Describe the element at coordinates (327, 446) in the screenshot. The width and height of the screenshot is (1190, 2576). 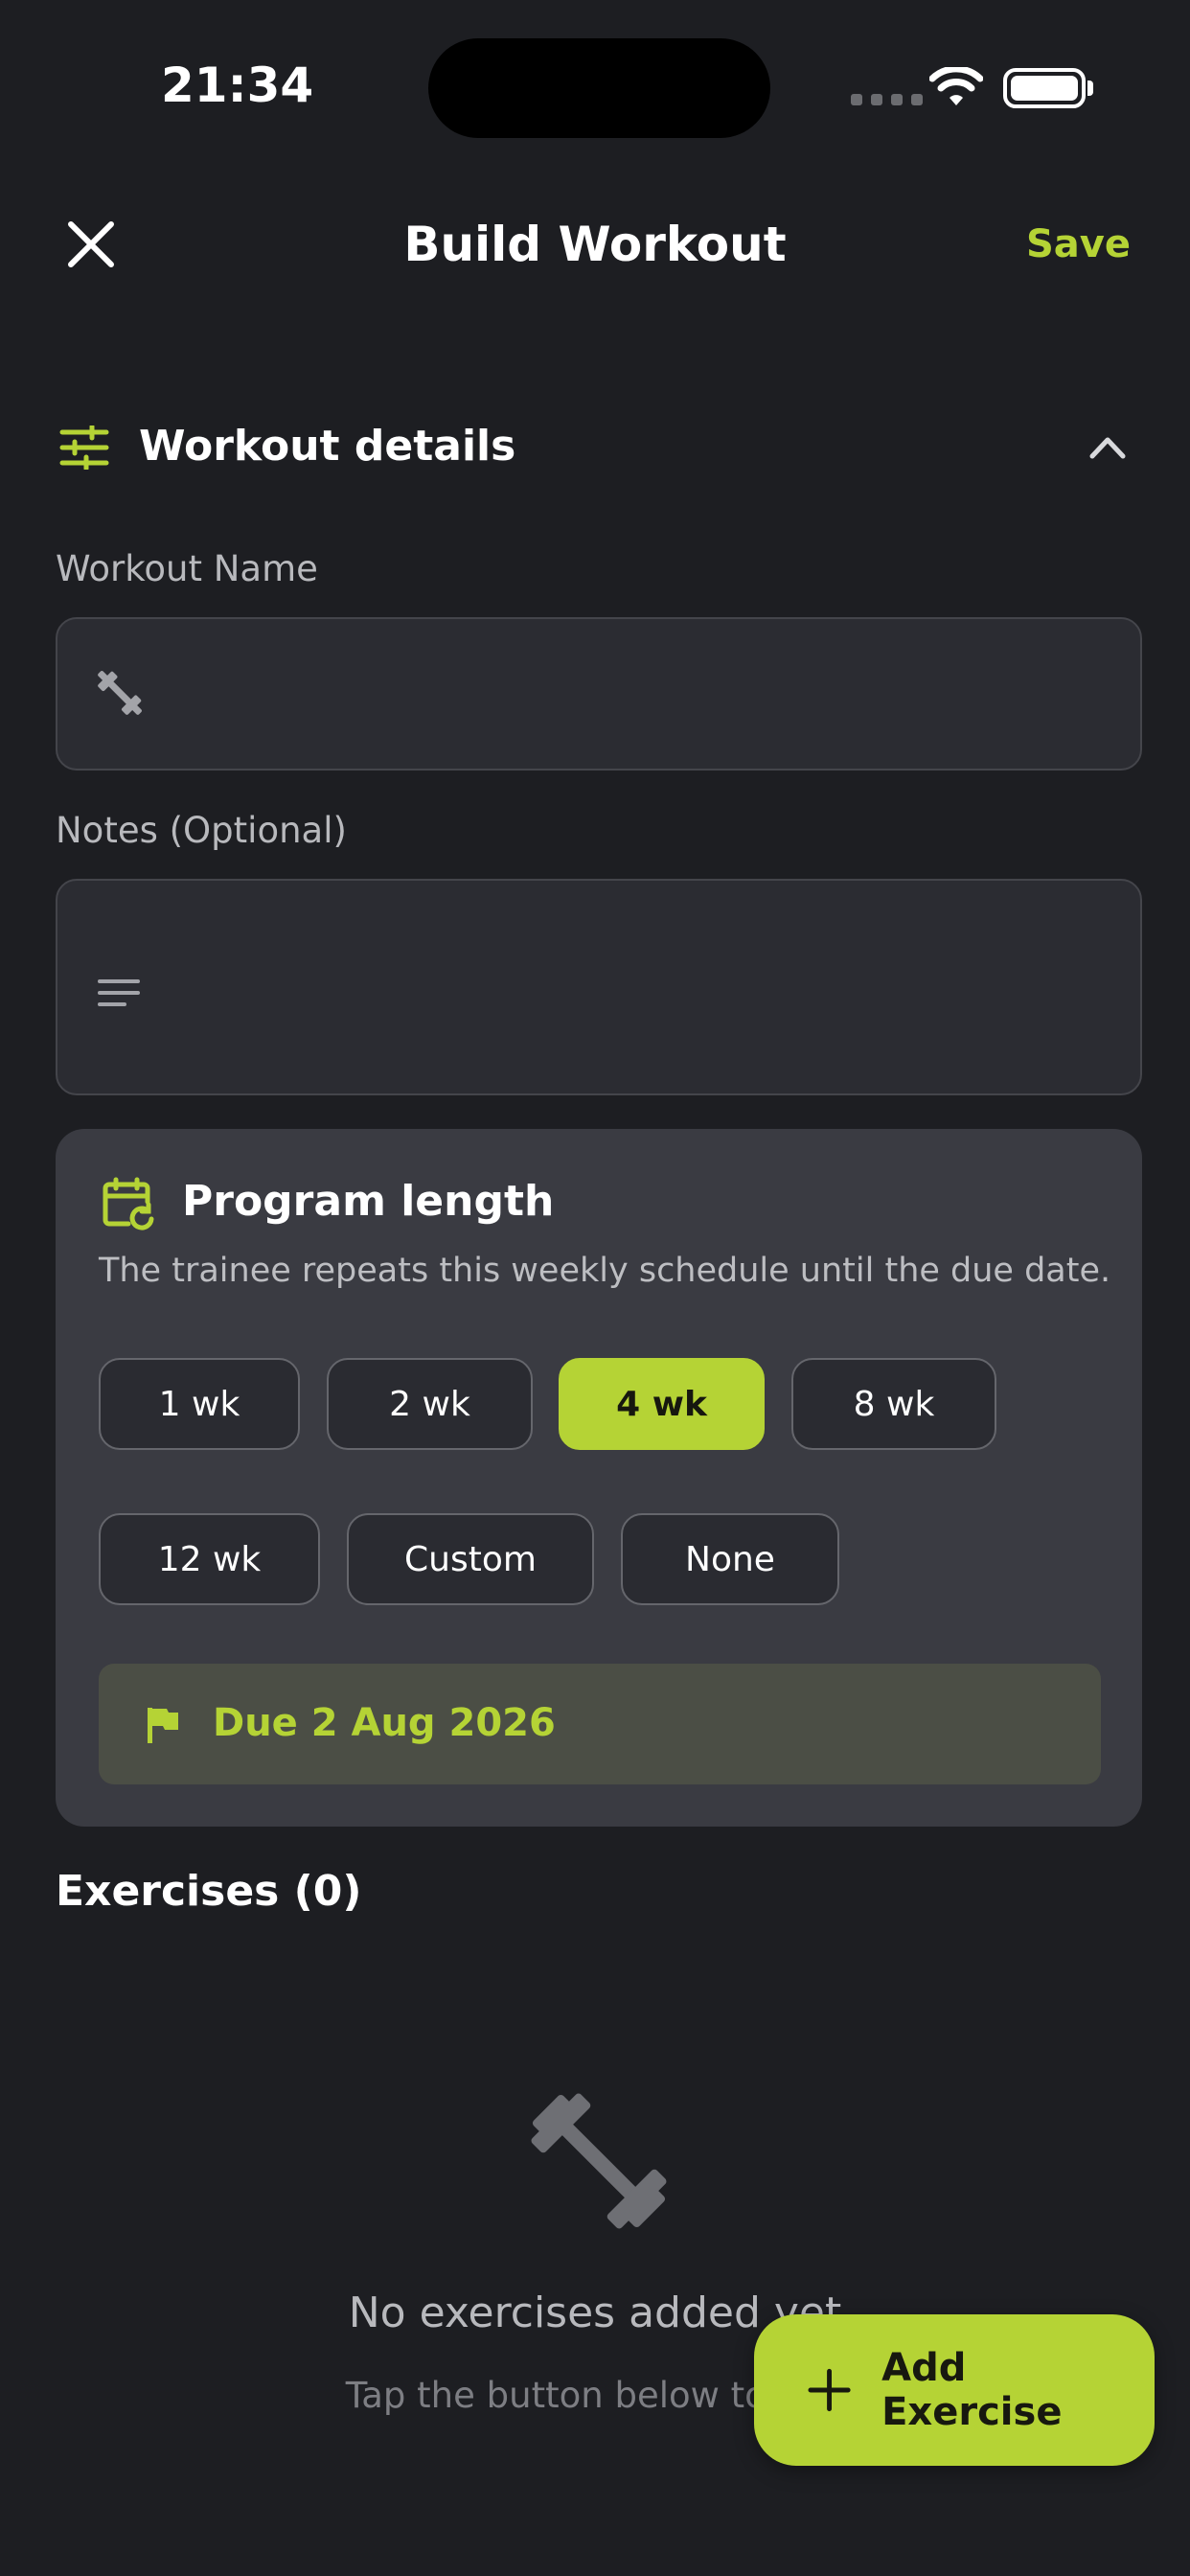
I see `workout-details-title: Workout details` at that location.